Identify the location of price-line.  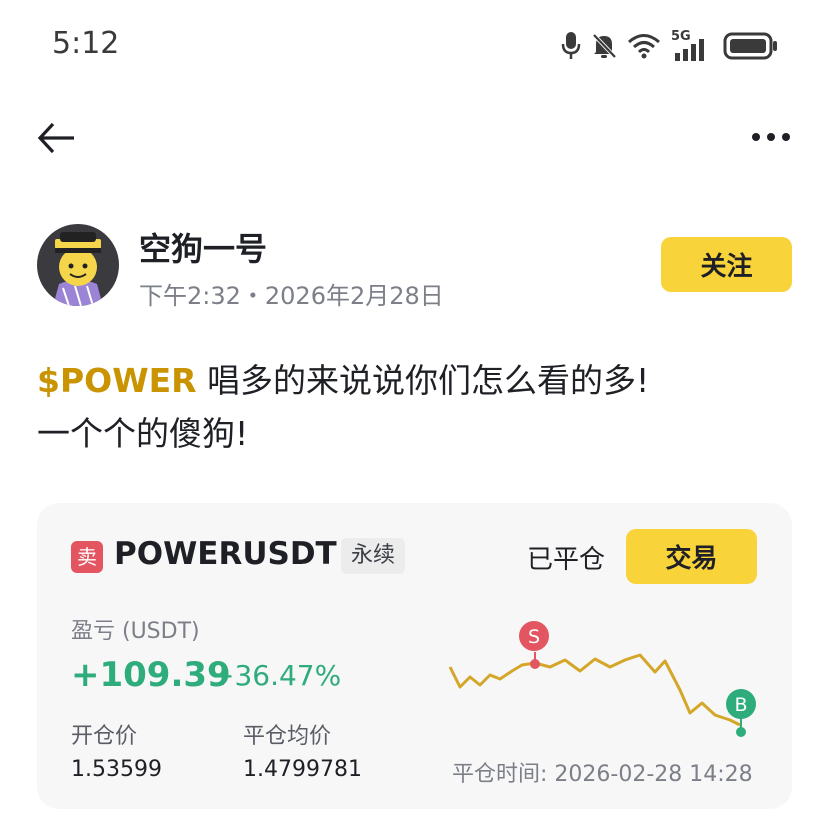
(594, 690).